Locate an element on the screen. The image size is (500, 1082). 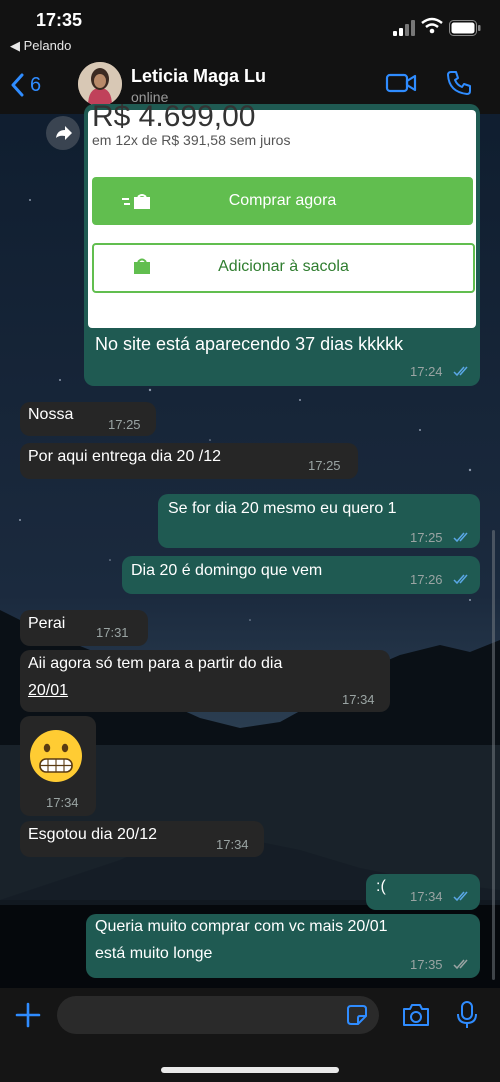
message-text: Dia 20 é domingo que vem is located at coordinates (227, 570).